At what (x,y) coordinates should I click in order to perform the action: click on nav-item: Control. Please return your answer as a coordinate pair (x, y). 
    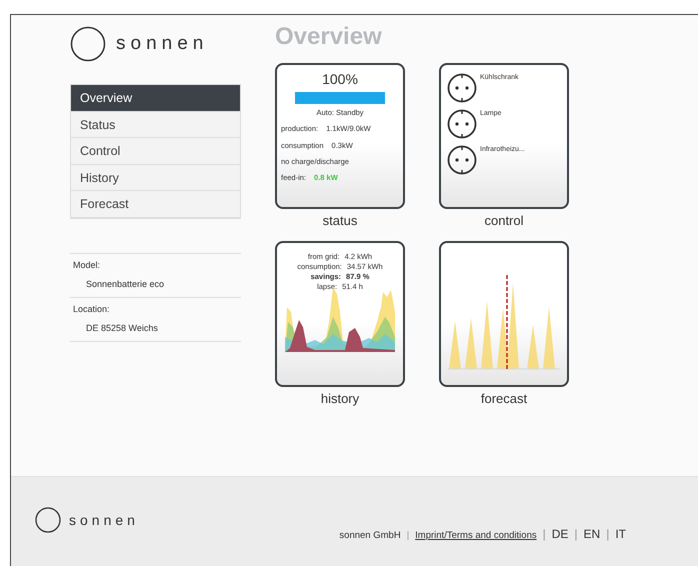
    Looking at the image, I should click on (155, 151).